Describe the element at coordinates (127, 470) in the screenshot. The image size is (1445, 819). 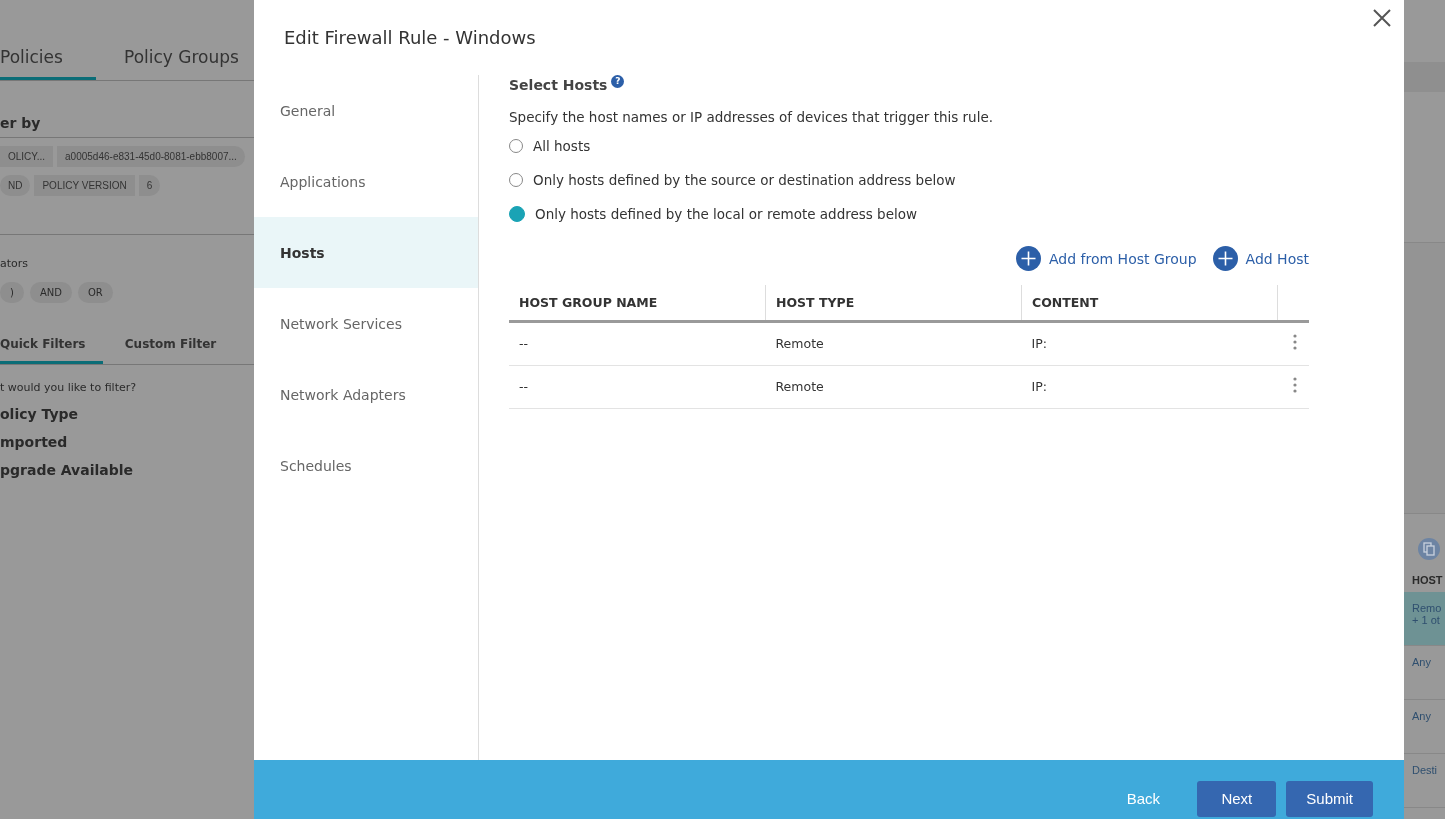
I see `quick-filter-item: pgrade Available` at that location.